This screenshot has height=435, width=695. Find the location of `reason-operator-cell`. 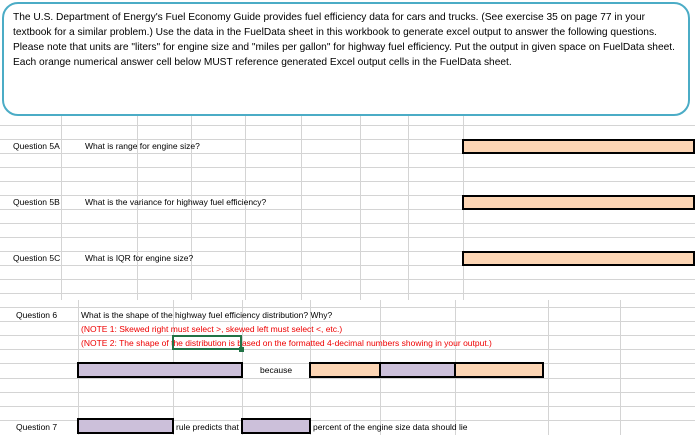

reason-operator-cell is located at coordinates (417, 370).